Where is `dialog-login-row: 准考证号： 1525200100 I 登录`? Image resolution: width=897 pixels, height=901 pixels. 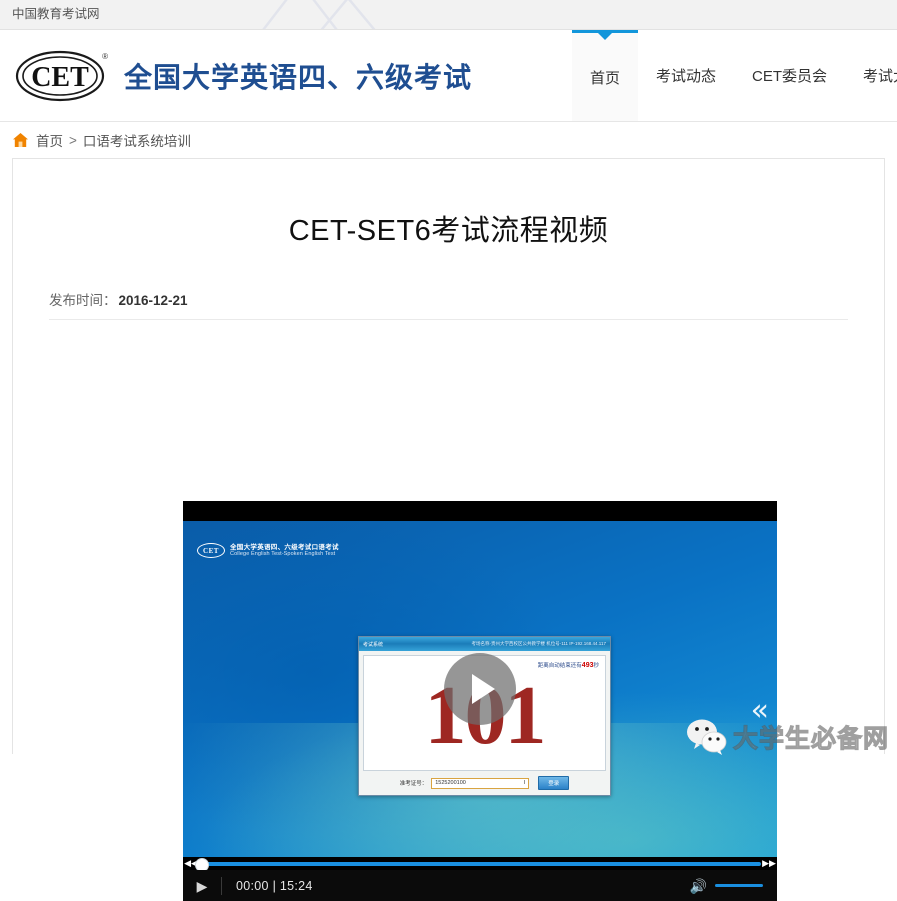 dialog-login-row: 准考证号： 1525200100 I 登录 is located at coordinates (484, 783).